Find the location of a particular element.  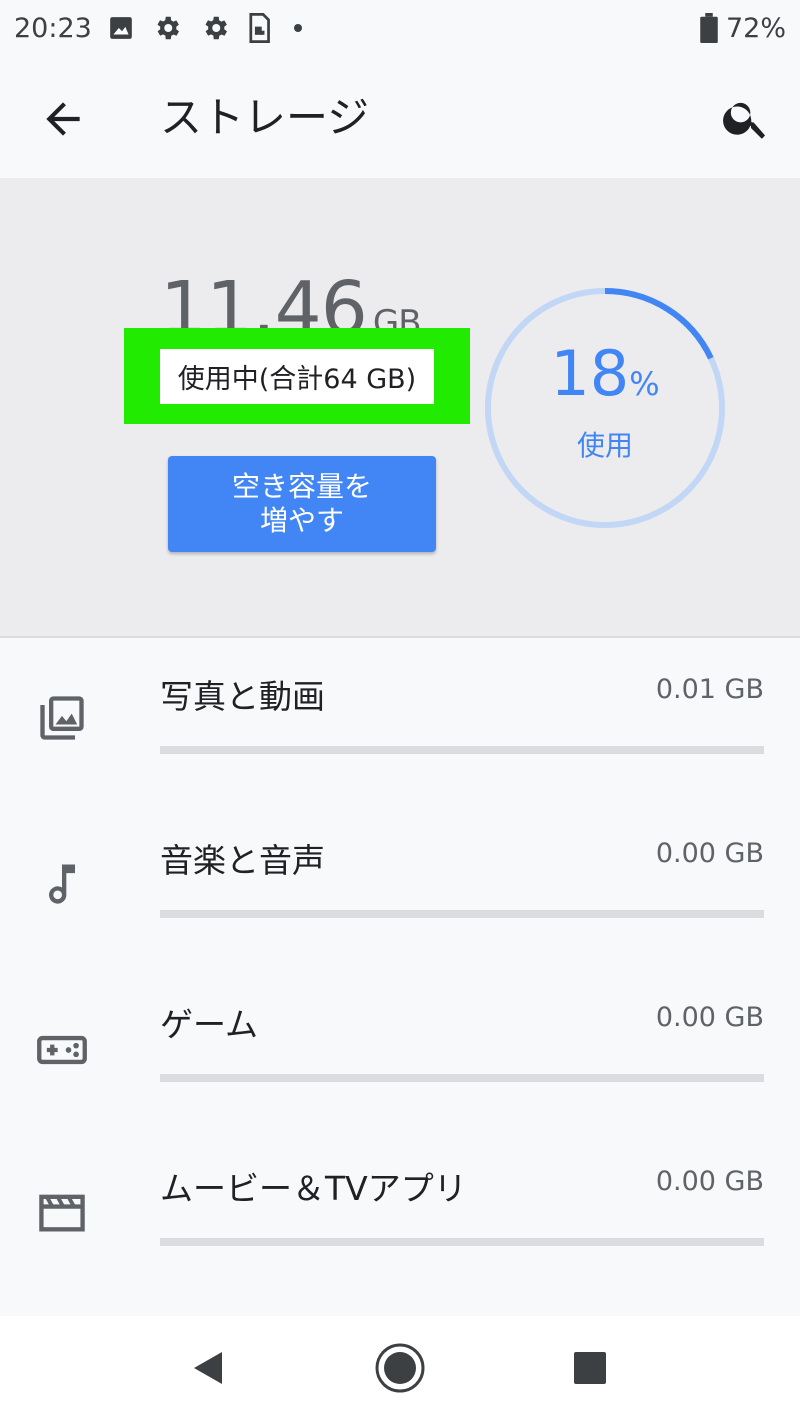

category-photos-videos: 写真と動画 0.01 GB is located at coordinates (400, 722).